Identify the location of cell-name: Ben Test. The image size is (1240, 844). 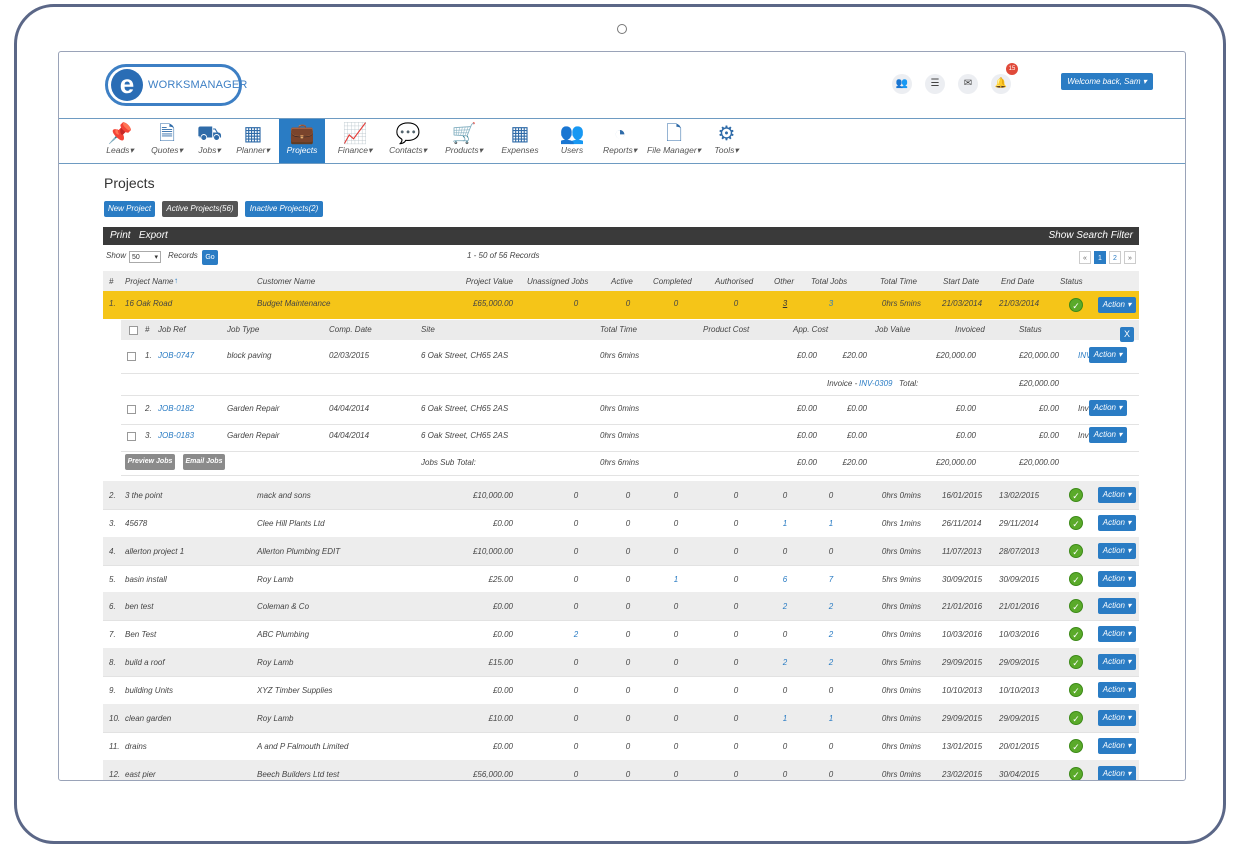
(141, 635).